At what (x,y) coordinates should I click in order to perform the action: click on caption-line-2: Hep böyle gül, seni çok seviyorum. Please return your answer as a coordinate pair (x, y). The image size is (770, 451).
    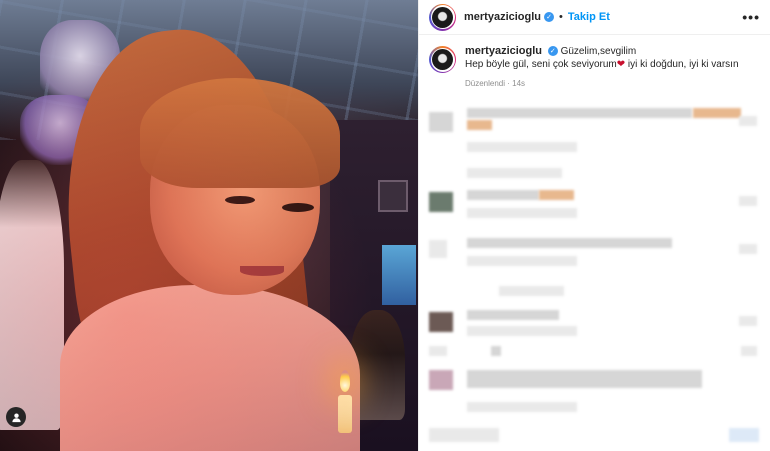
    Looking at the image, I should click on (541, 64).